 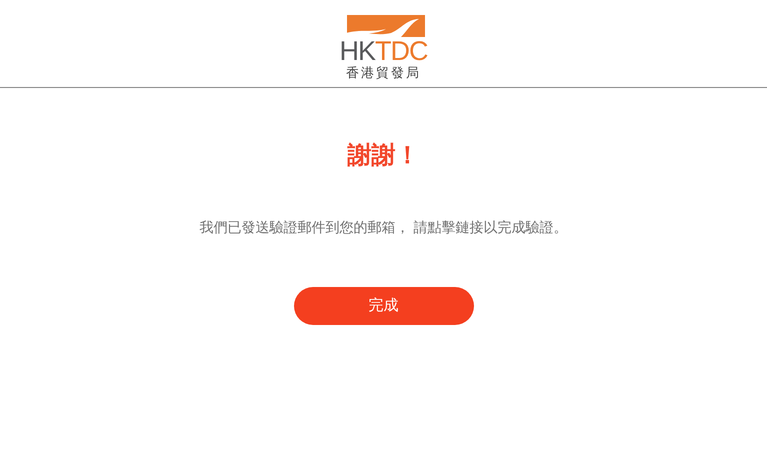 I want to click on verification-message: 我們已發送驗證郵件到您的郵箱， 請點擊鏈接以完成驗證。, so click(x=384, y=227).